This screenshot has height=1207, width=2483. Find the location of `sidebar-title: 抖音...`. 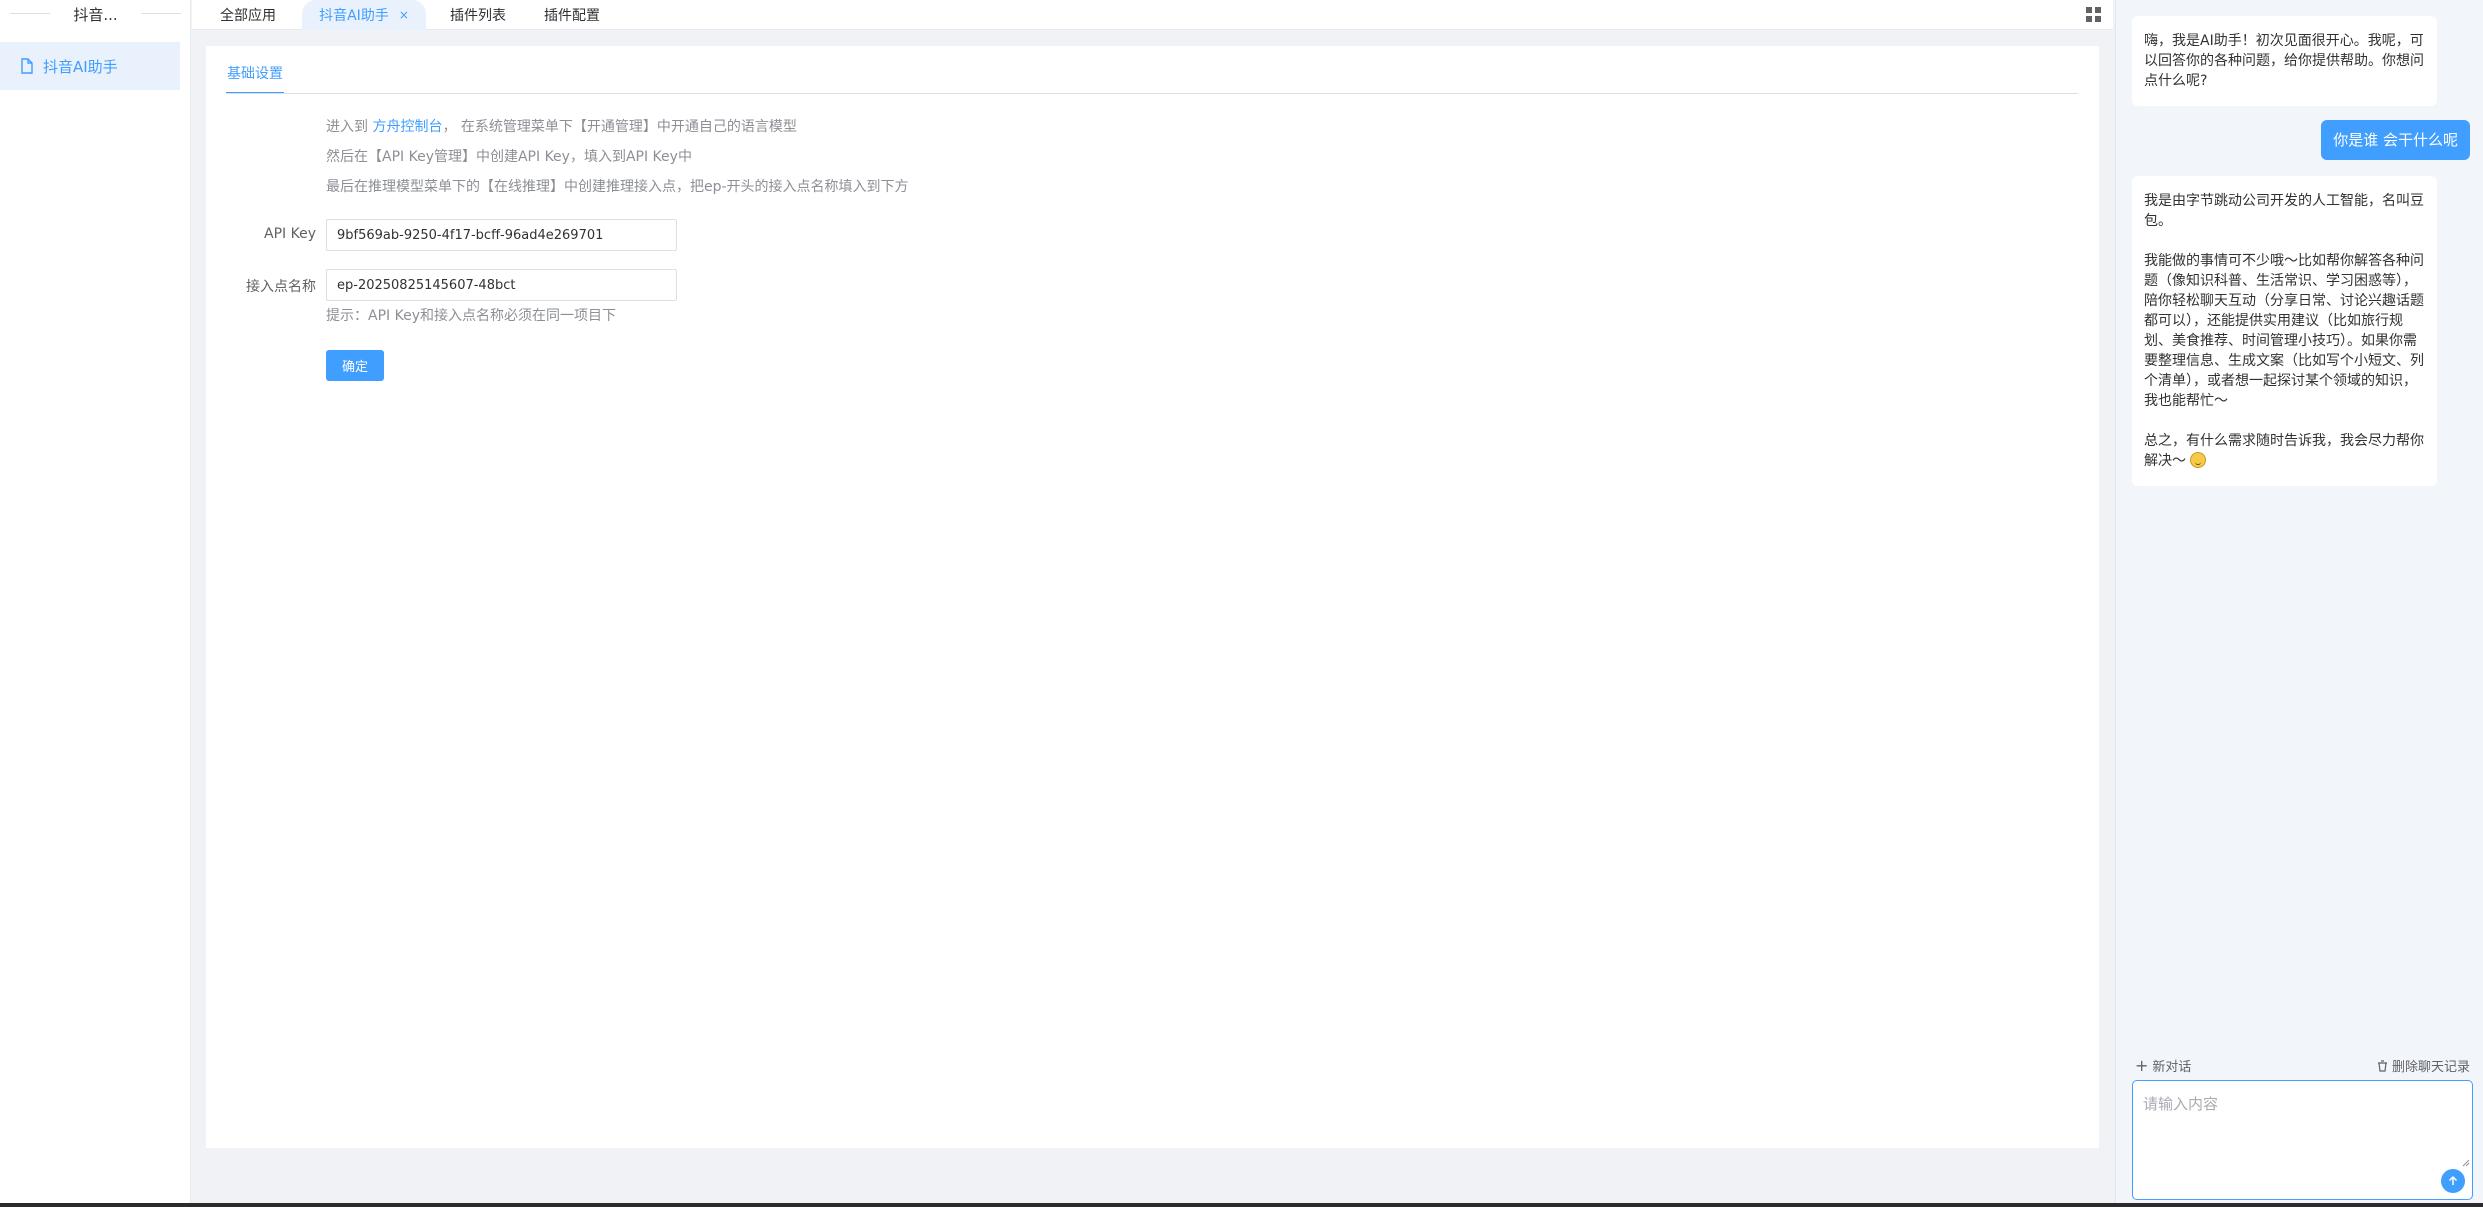

sidebar-title: 抖音... is located at coordinates (95, 14).